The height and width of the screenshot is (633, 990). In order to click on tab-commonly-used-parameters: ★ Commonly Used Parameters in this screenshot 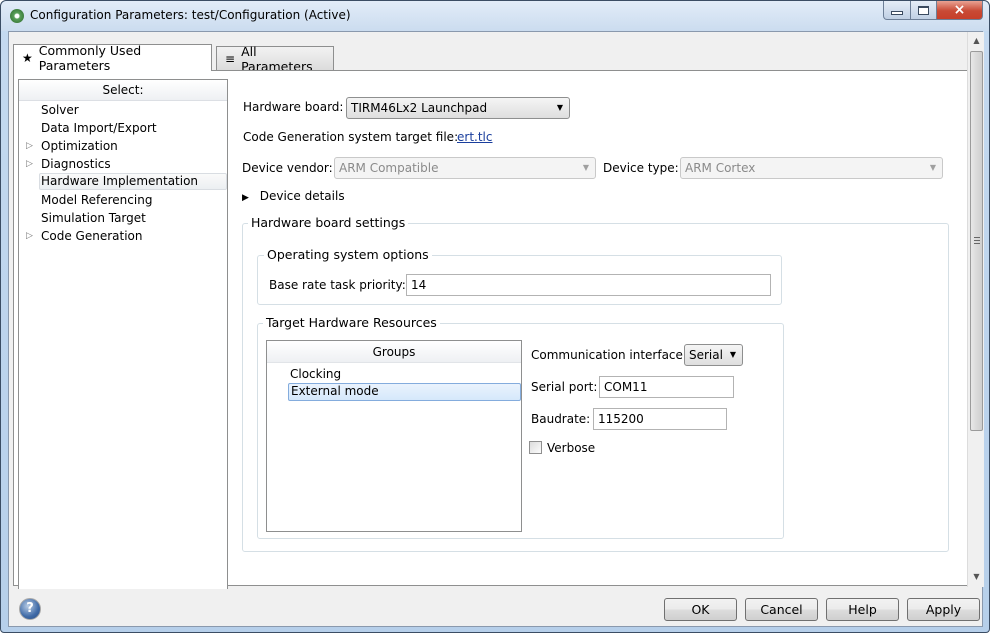, I will do `click(112, 58)`.